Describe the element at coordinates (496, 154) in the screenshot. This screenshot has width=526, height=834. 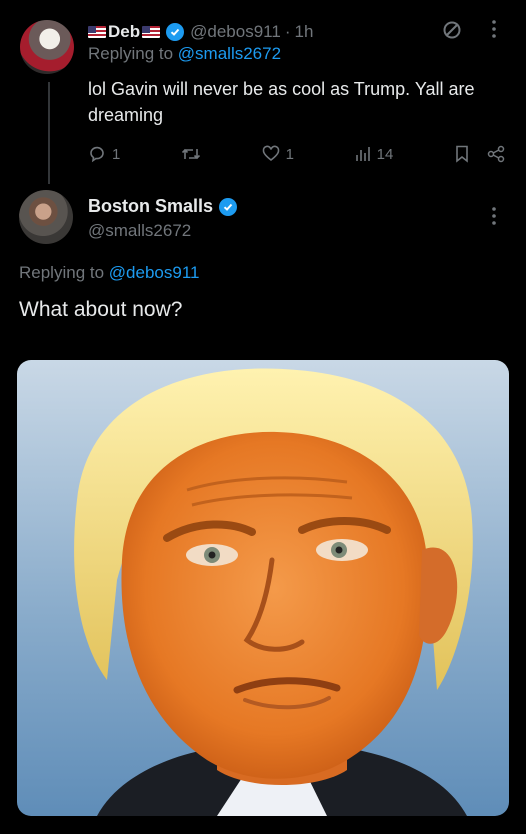
I see `share-icon` at that location.